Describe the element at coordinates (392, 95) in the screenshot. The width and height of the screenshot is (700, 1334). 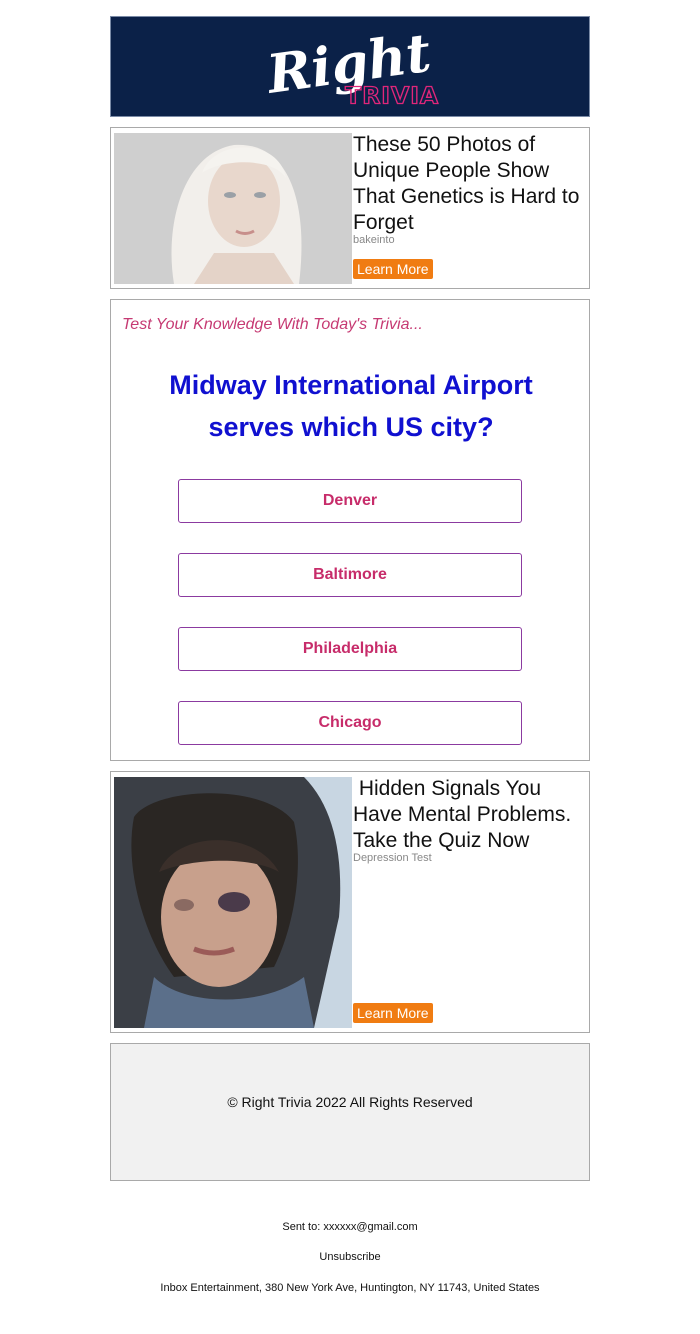
I see `logo-sub-text: TRIVIA` at that location.